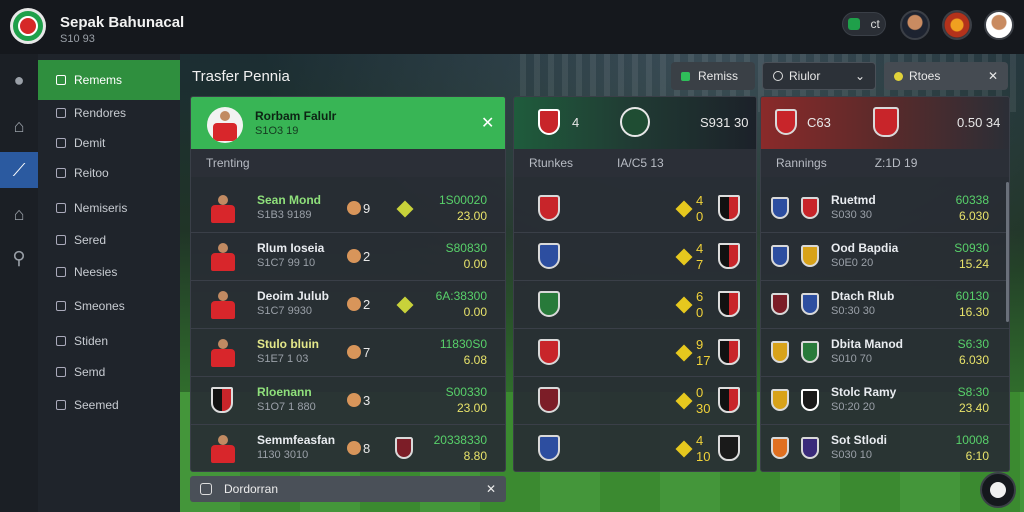 Image resolution: width=1024 pixels, height=512 pixels. What do you see at coordinates (284, 392) in the screenshot?
I see `player-name: Rloenann` at bounding box center [284, 392].